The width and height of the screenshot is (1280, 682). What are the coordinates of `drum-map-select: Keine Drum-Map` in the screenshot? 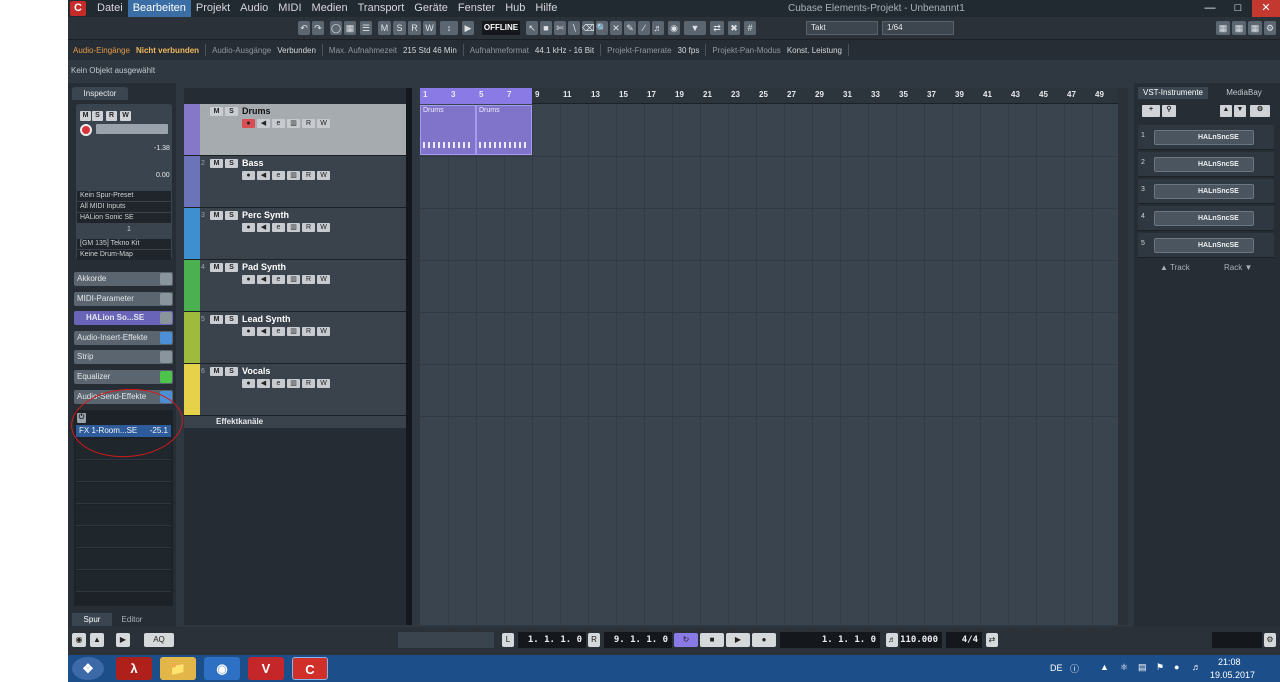 It's located at (124, 255).